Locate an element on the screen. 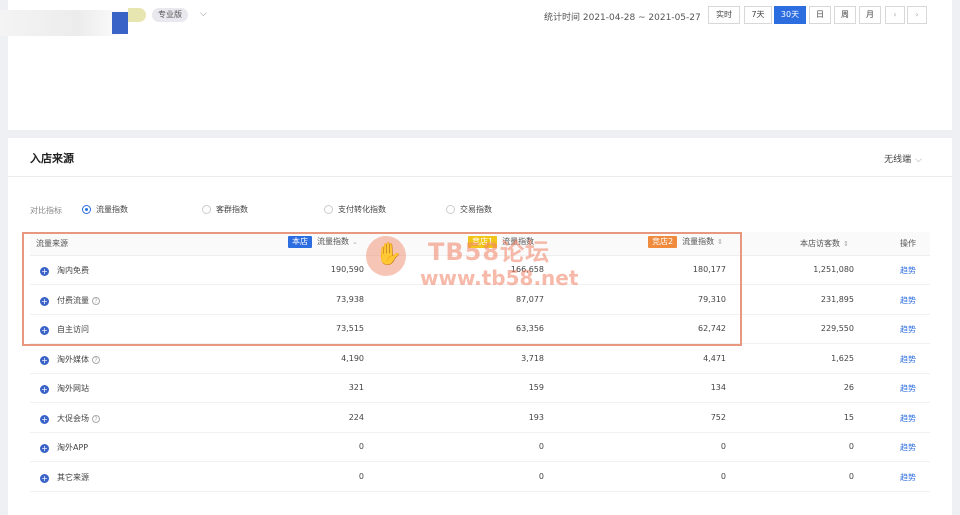 This screenshot has width=960, height=515. section-title: 入店来源 is located at coordinates (52, 158).